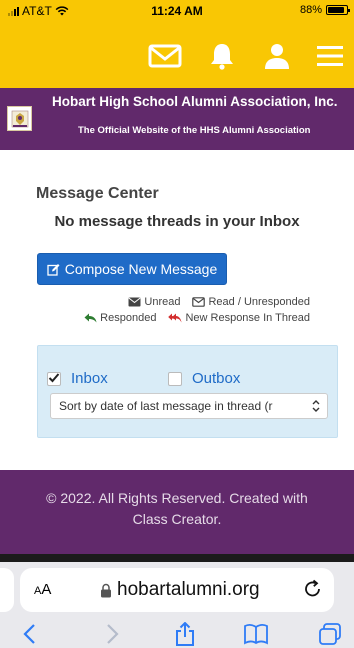 This screenshot has width=354, height=648. I want to click on compose-label: Compose New Message, so click(141, 269).